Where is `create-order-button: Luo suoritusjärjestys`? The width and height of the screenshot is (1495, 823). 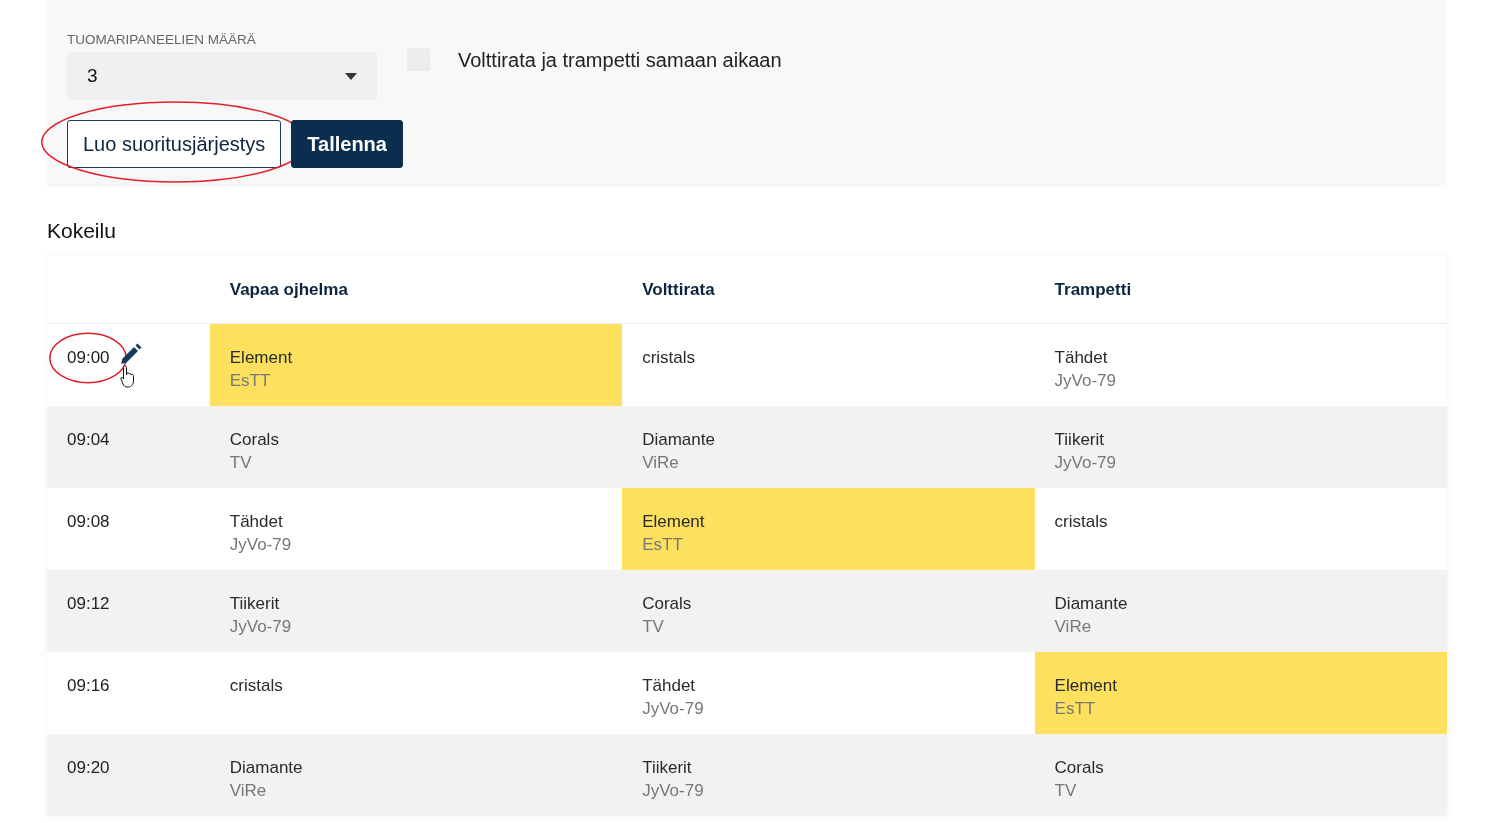 create-order-button: Luo suoritusjärjestys is located at coordinates (174, 144).